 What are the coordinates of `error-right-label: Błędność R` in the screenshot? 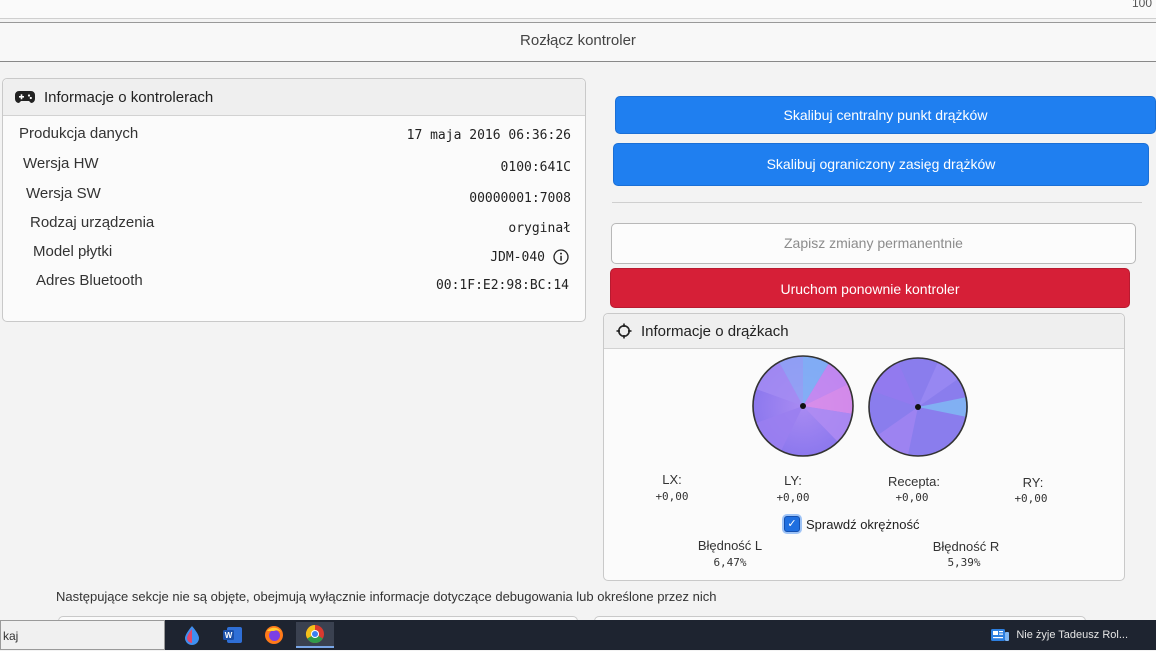 It's located at (966, 546).